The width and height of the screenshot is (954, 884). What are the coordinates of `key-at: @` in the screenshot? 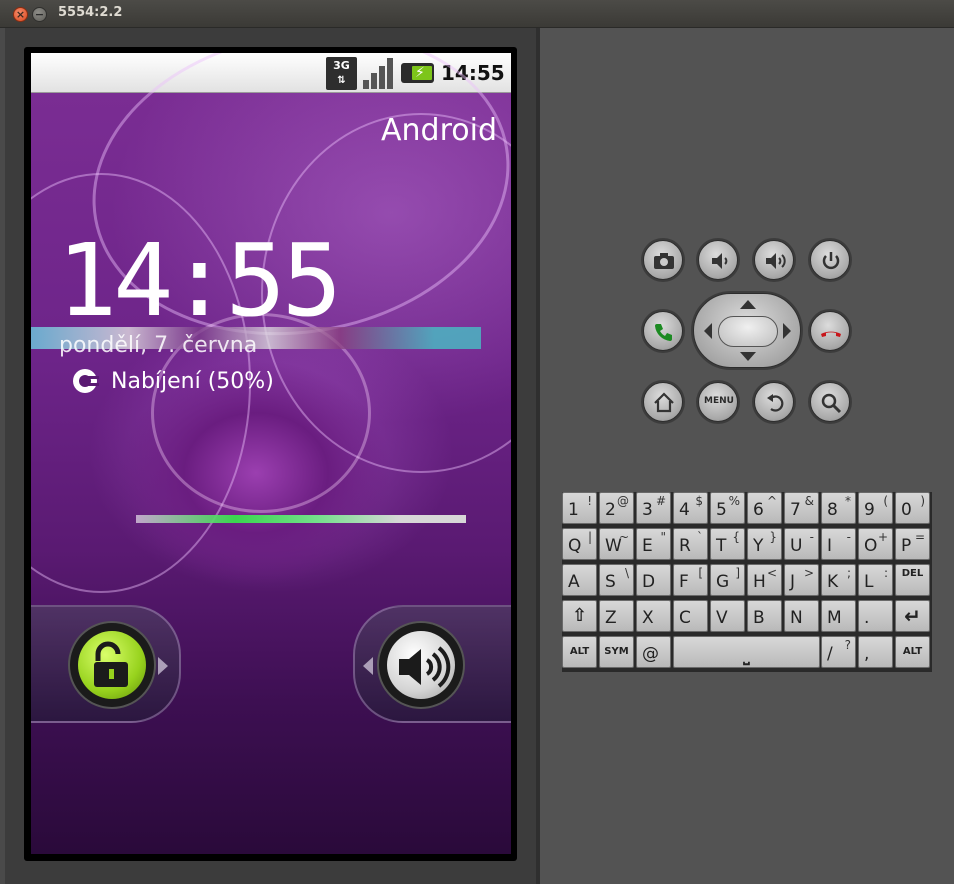 It's located at (653, 652).